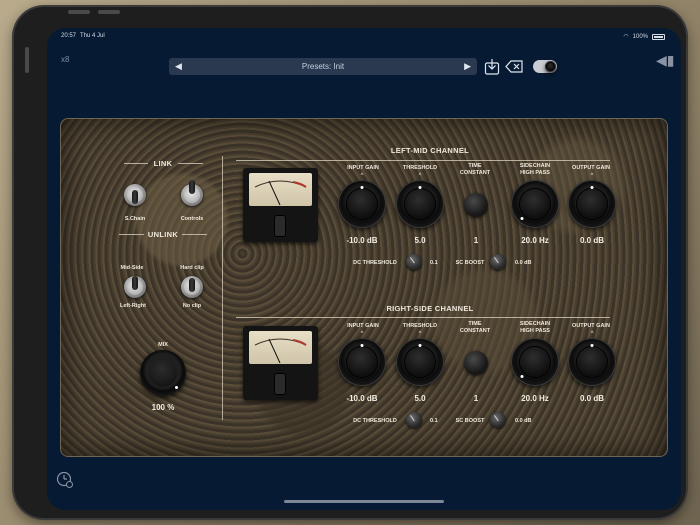 The height and width of the screenshot is (525, 700). Describe the element at coordinates (132, 268) in the screenshot. I see `mid-side-label: Mid-Side` at that location.